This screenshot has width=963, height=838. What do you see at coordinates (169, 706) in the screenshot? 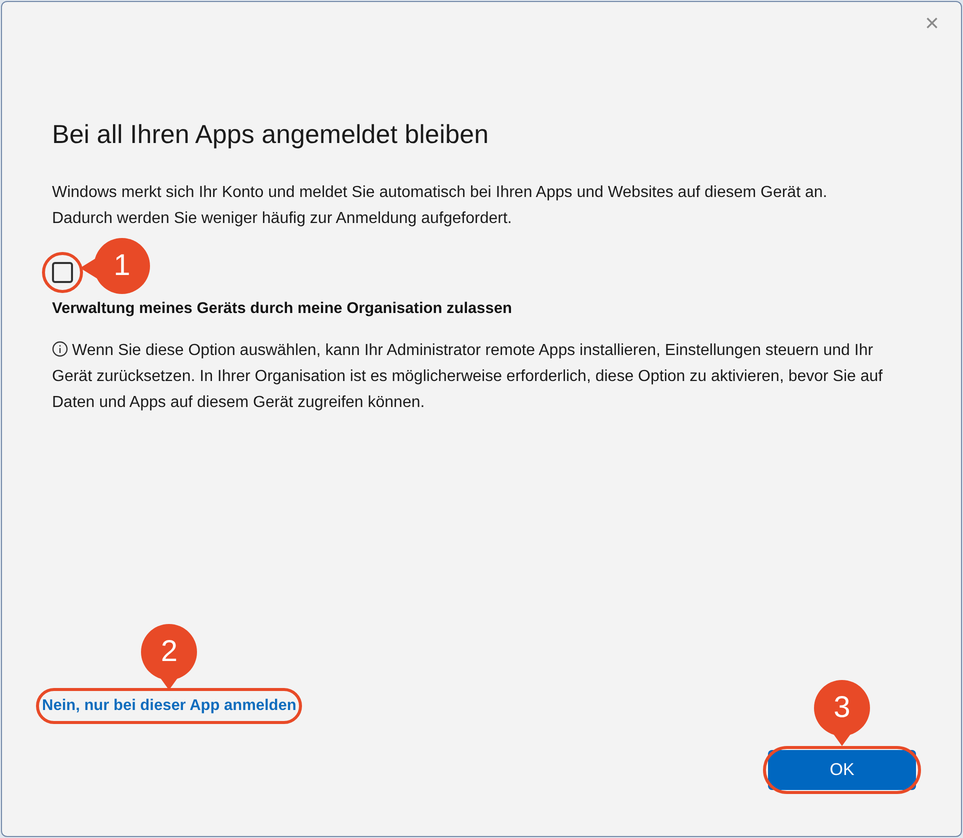
I see `sign-in-app-only-link: Nein, nur bei dieser App anmelden` at bounding box center [169, 706].